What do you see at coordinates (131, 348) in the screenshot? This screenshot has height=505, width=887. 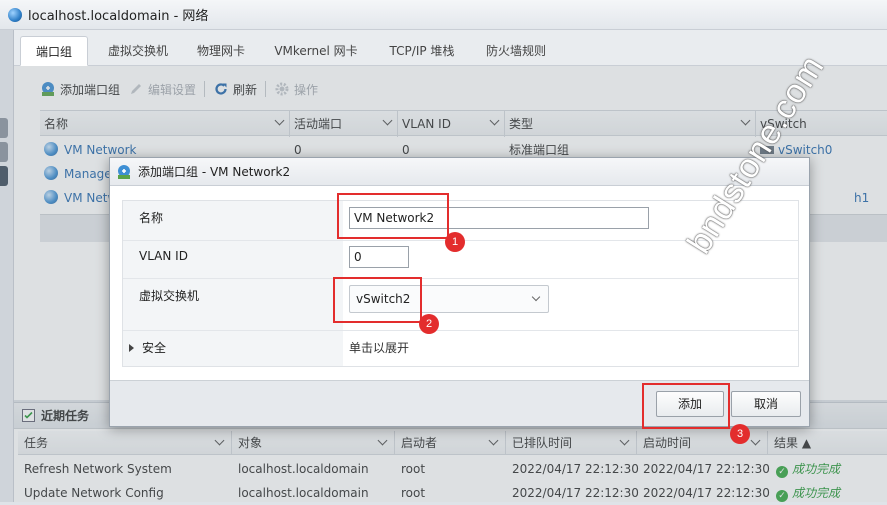 I see `expand-triangle-icon` at bounding box center [131, 348].